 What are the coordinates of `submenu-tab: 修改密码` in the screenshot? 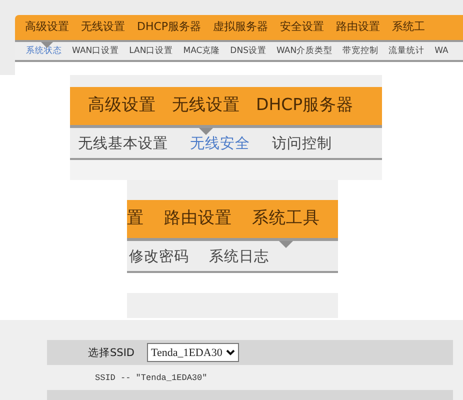 It's located at (159, 256).